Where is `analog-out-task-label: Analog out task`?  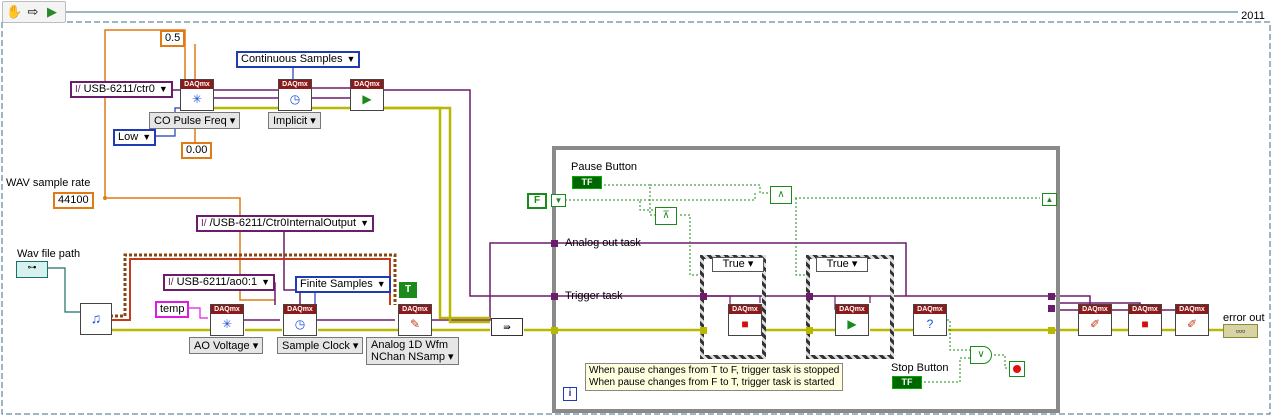
analog-out-task-label: Analog out task is located at coordinates (603, 243).